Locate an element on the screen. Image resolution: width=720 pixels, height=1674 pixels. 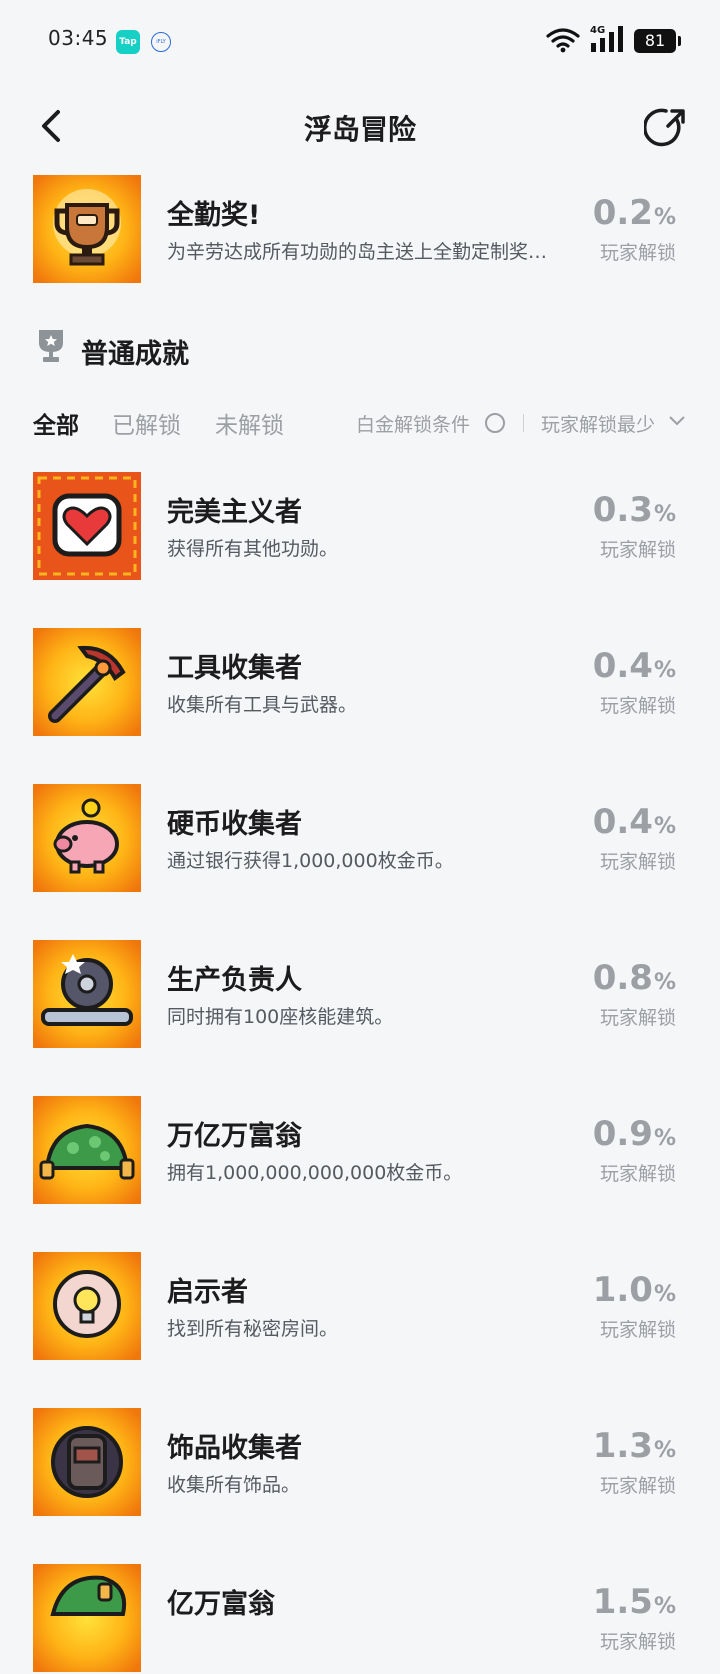
achievement-item: 生产负责人 同时拥有100座核能建筑。 0.8% 玩家解锁 is located at coordinates (360, 995).